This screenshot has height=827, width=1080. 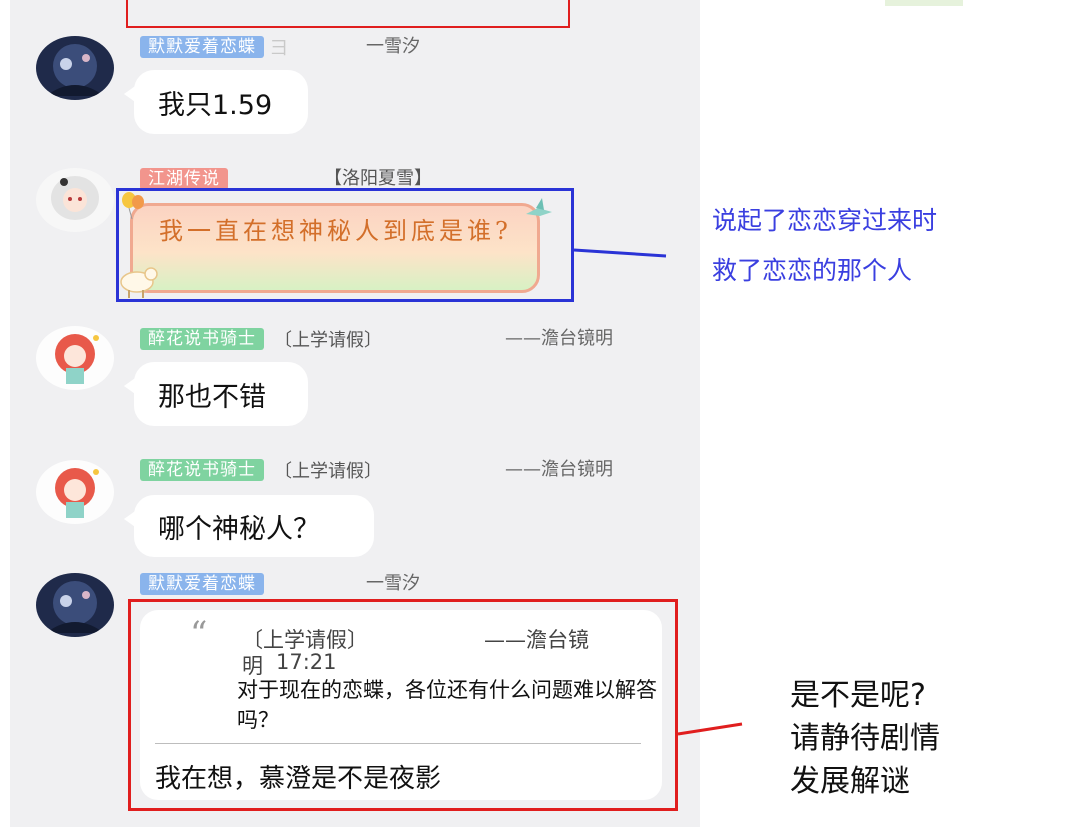 What do you see at coordinates (539, 207) in the screenshot?
I see `bird-icon` at bounding box center [539, 207].